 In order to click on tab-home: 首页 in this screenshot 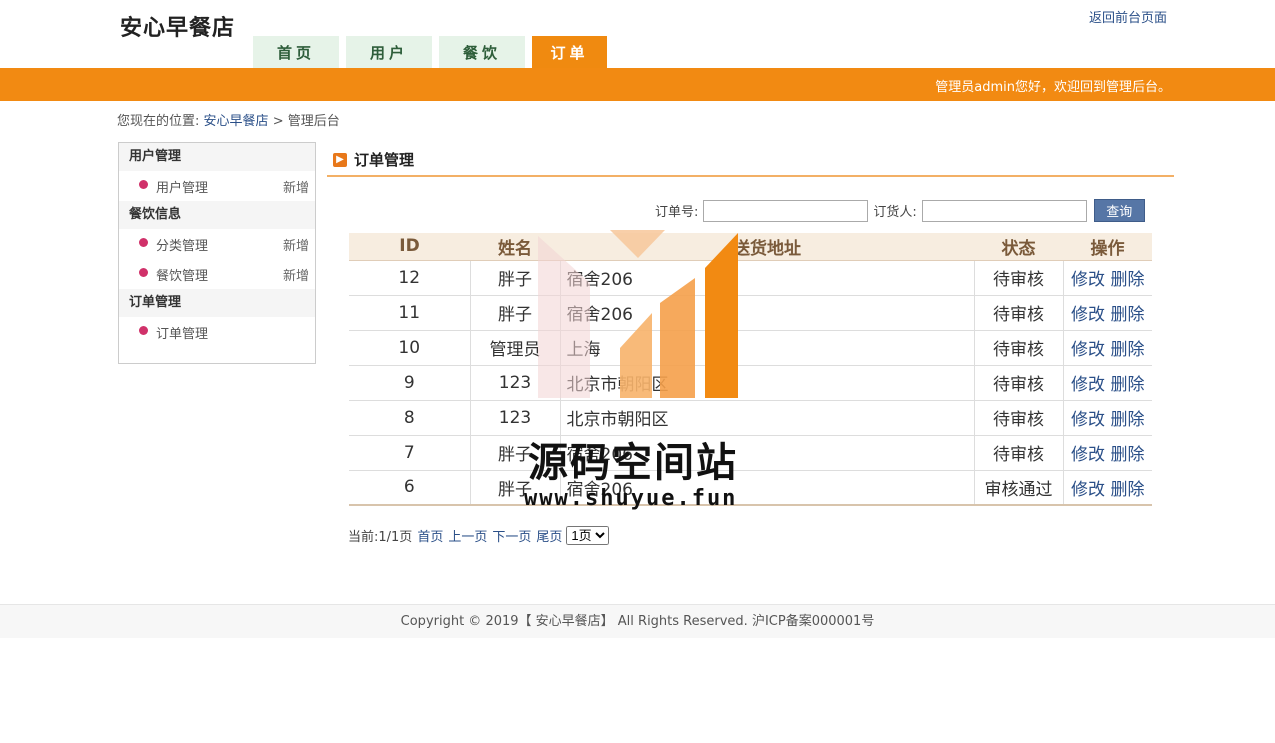, I will do `click(296, 52)`.